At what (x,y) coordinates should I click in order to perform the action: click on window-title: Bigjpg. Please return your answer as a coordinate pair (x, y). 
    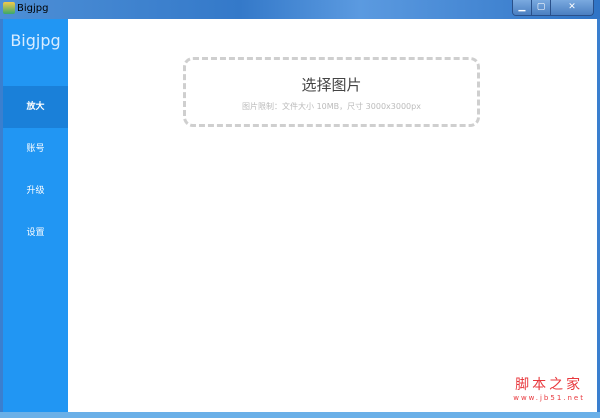
    Looking at the image, I should click on (33, 8).